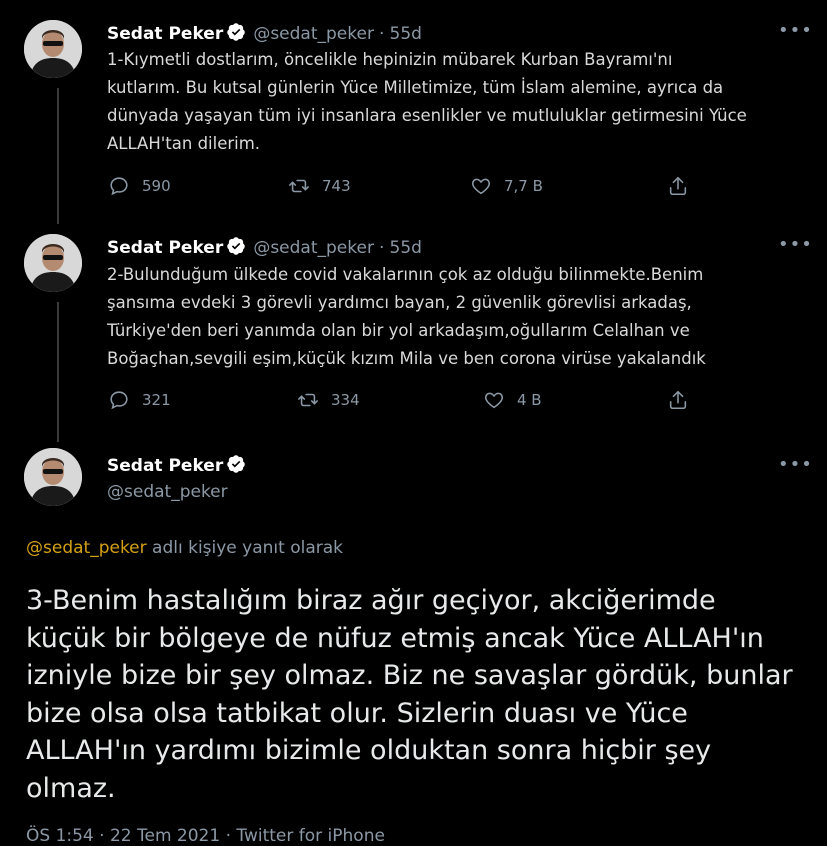 Image resolution: width=827 pixels, height=846 pixels. Describe the element at coordinates (71, 788) in the screenshot. I see `tweet-line: olmaz.` at that location.